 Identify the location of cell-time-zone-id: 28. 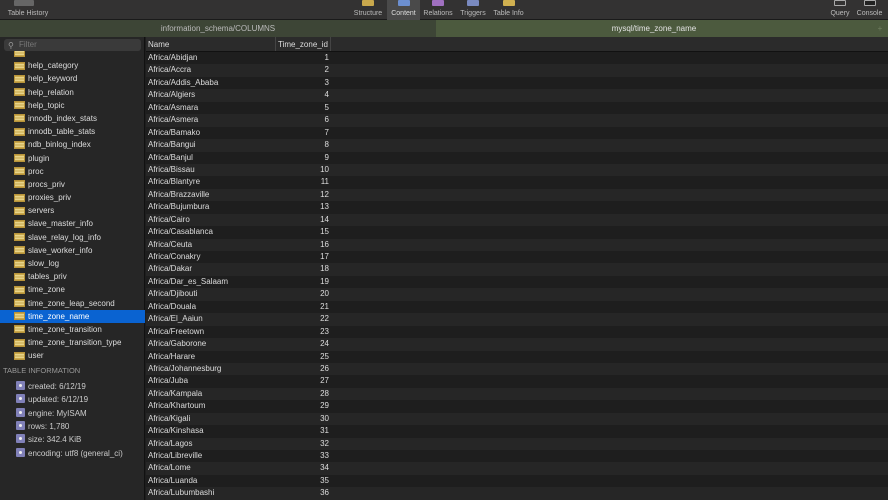
(303, 394).